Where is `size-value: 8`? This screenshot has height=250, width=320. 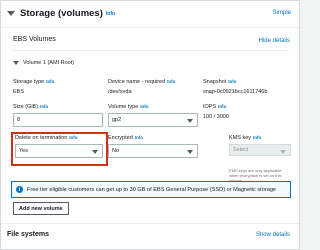 size-value: 8 is located at coordinates (19, 120).